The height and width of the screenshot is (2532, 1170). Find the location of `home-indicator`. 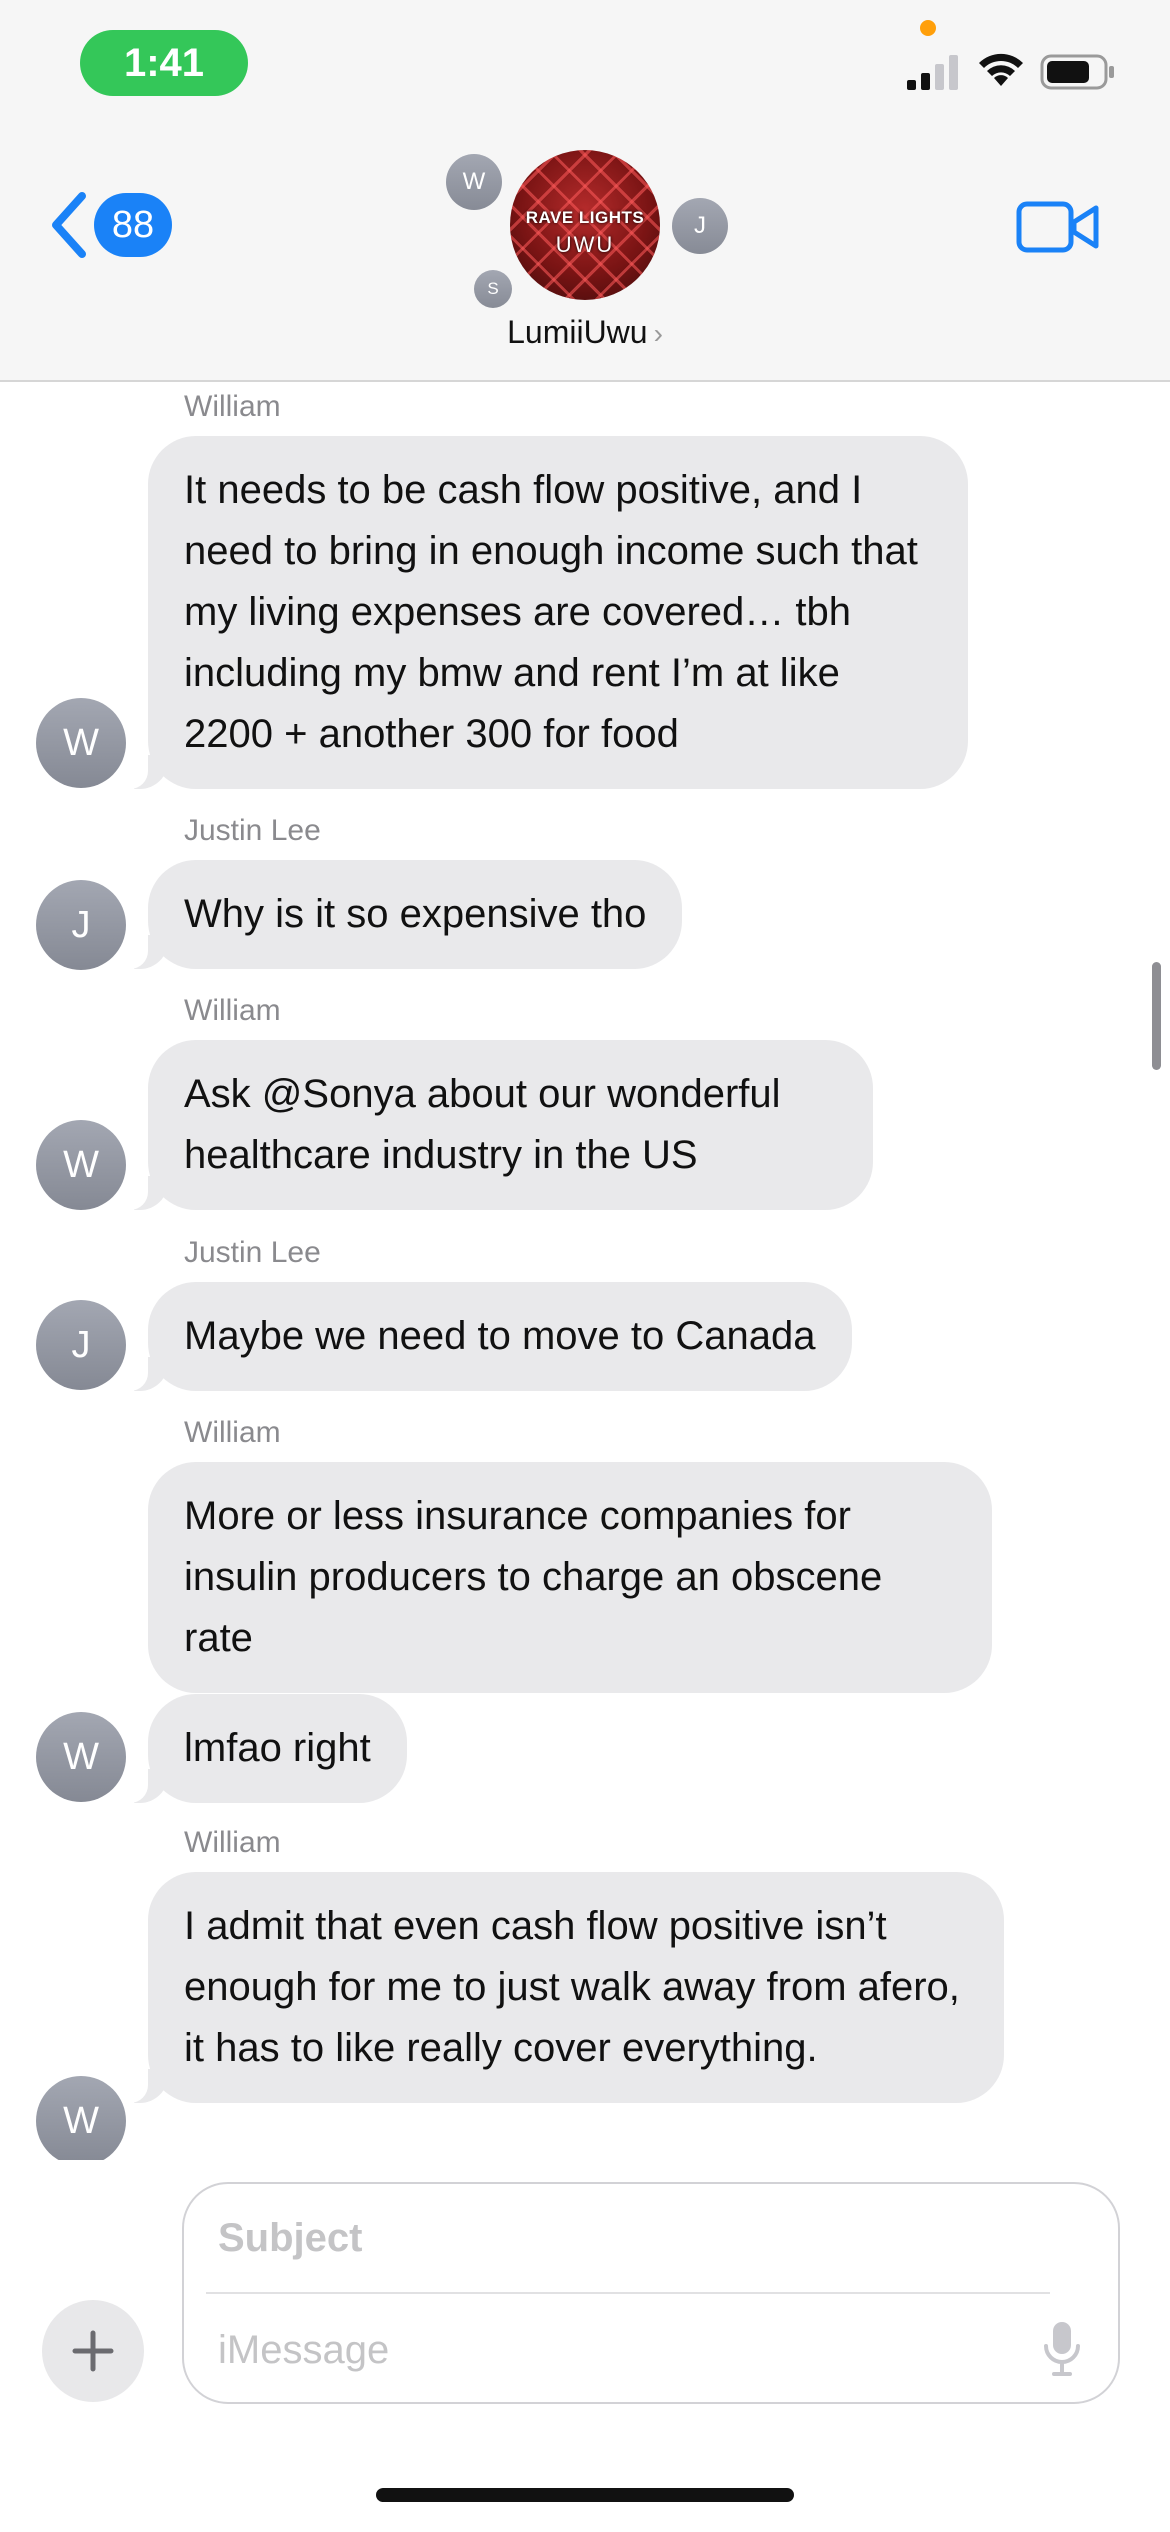

home-indicator is located at coordinates (585, 2495).